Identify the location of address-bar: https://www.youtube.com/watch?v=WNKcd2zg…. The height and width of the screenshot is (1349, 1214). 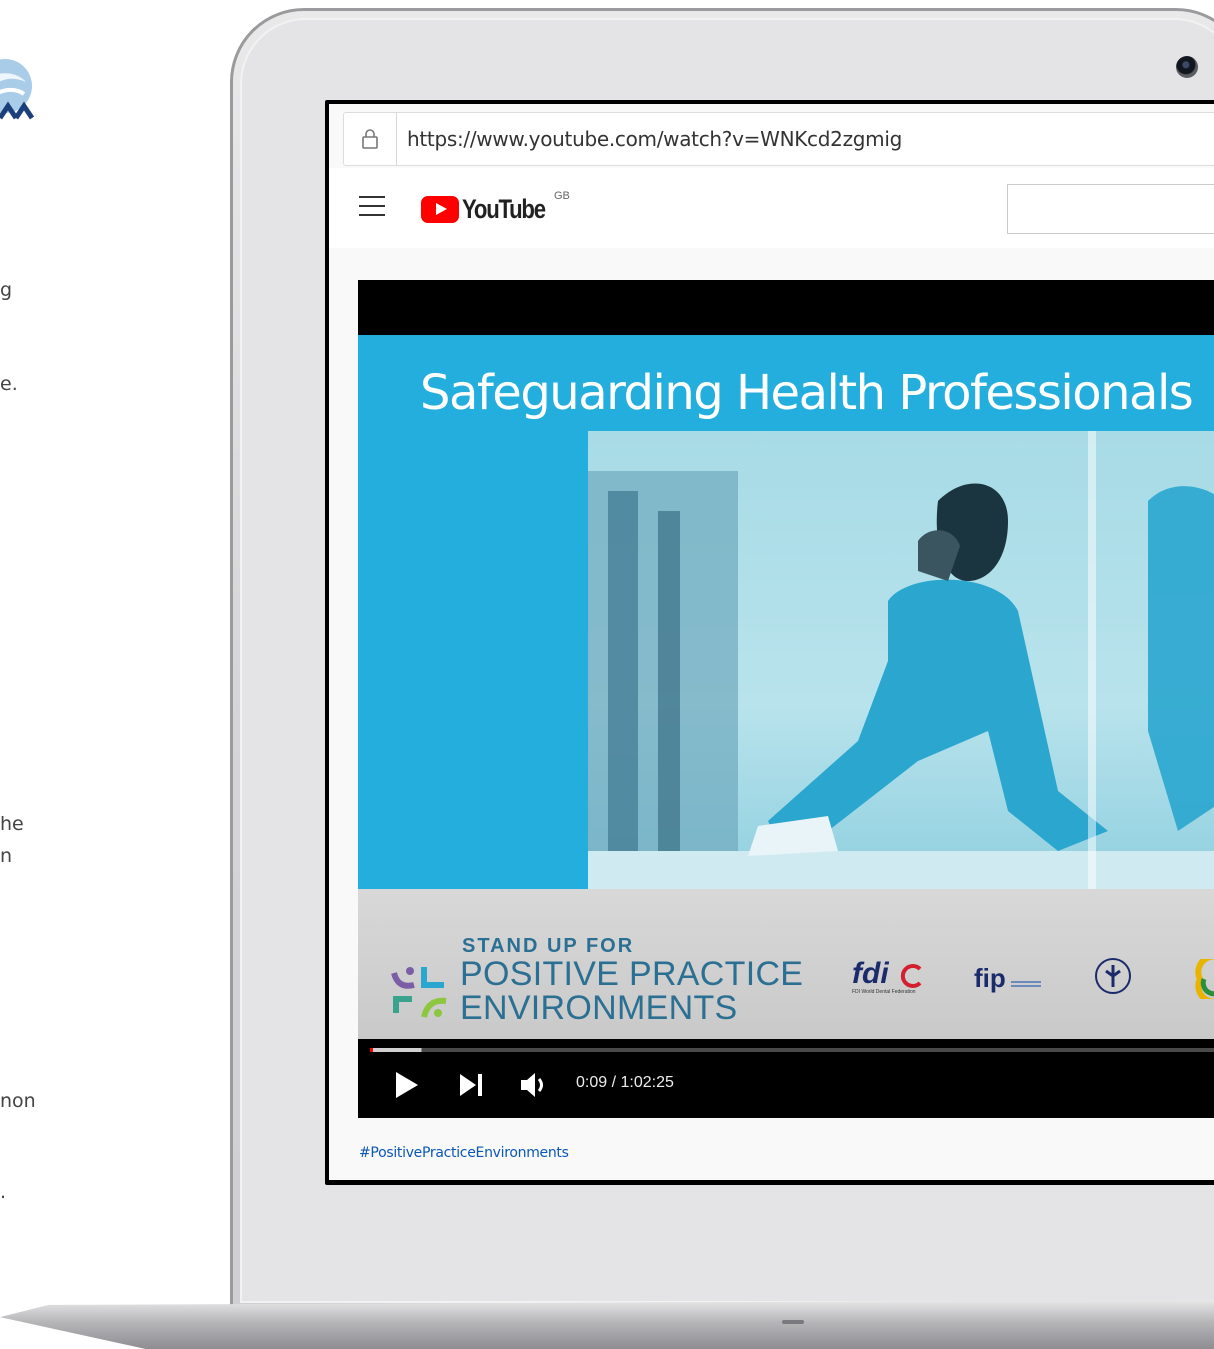
(778, 139).